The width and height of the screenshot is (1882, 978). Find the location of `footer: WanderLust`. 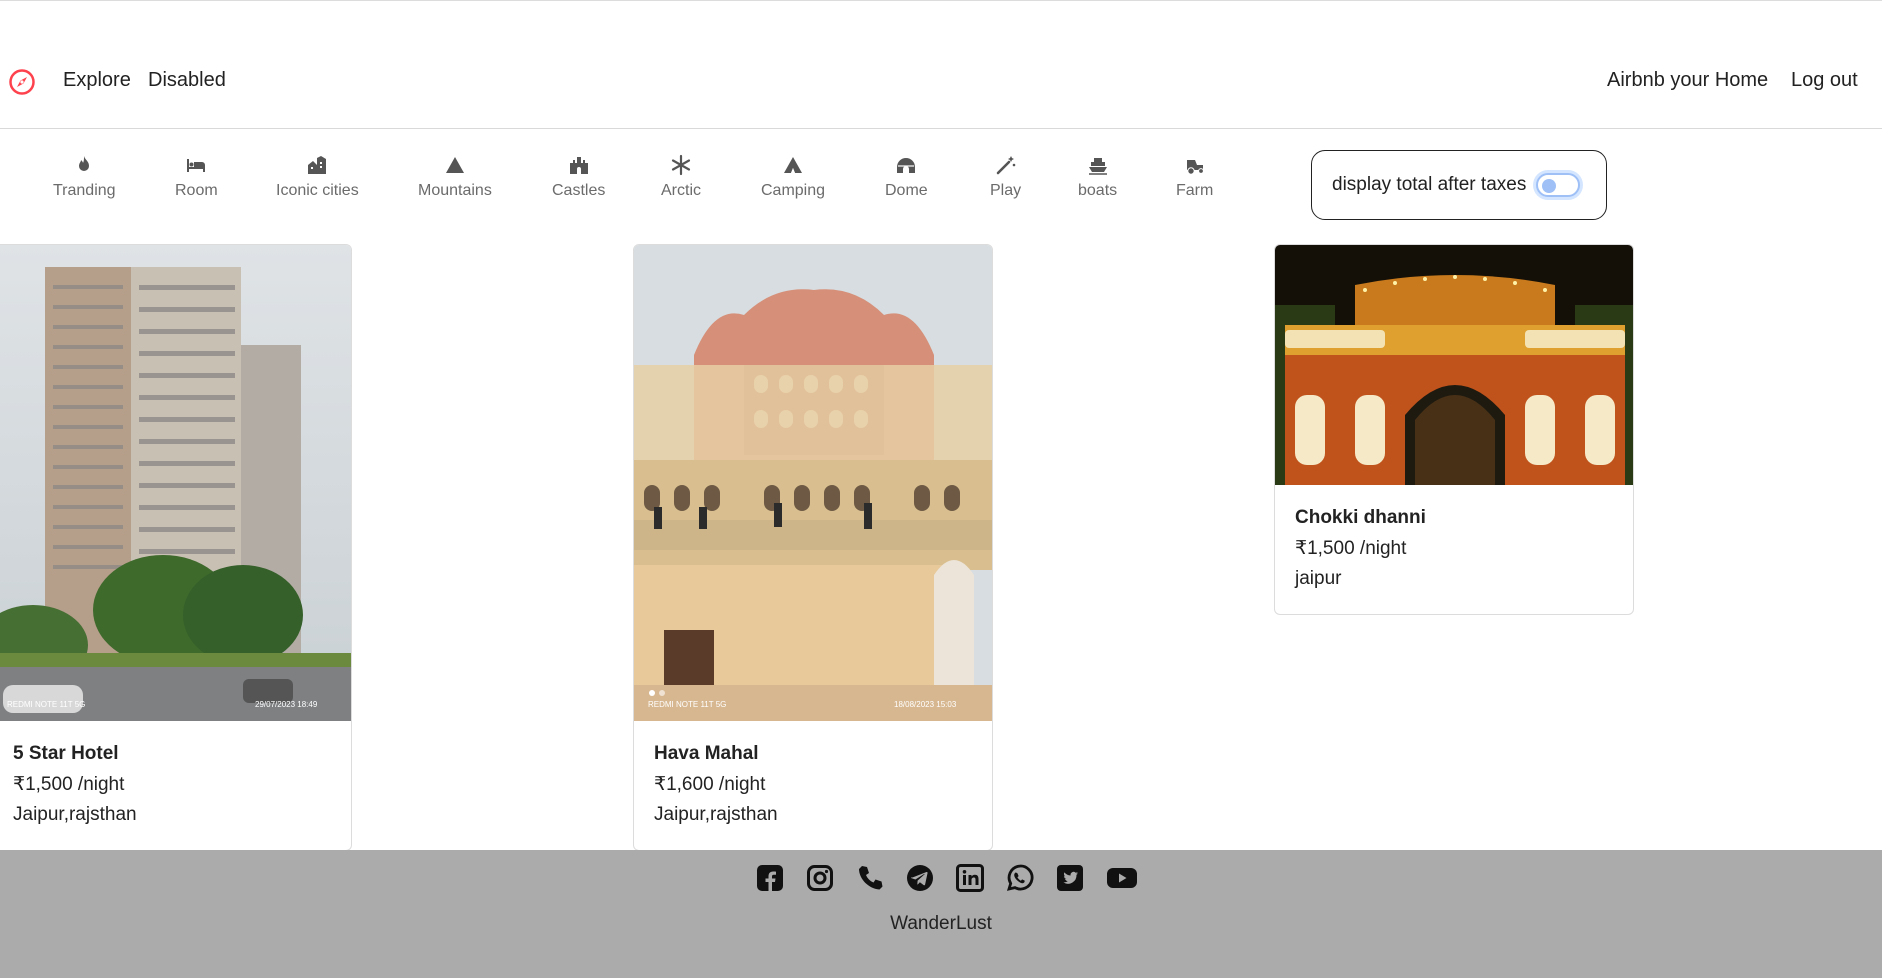

footer: WanderLust is located at coordinates (941, 914).